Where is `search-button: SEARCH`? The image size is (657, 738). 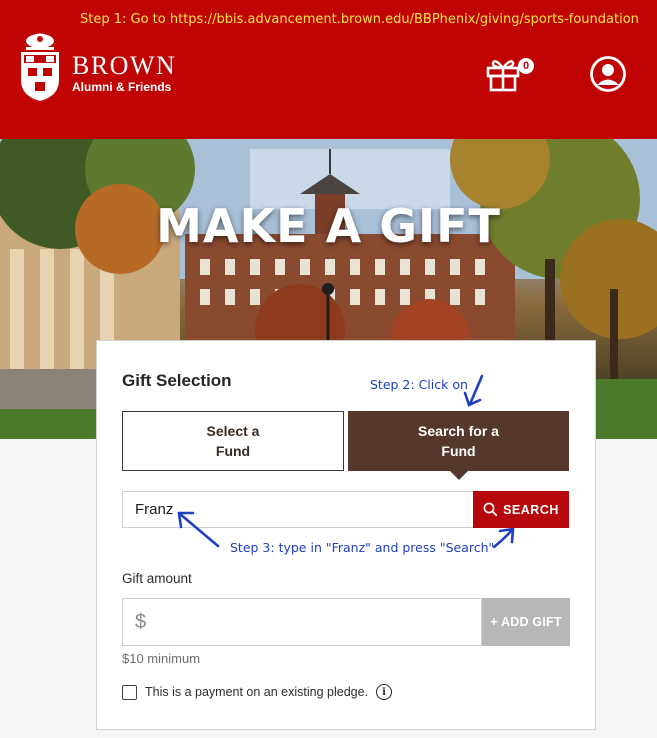 search-button: SEARCH is located at coordinates (521, 509).